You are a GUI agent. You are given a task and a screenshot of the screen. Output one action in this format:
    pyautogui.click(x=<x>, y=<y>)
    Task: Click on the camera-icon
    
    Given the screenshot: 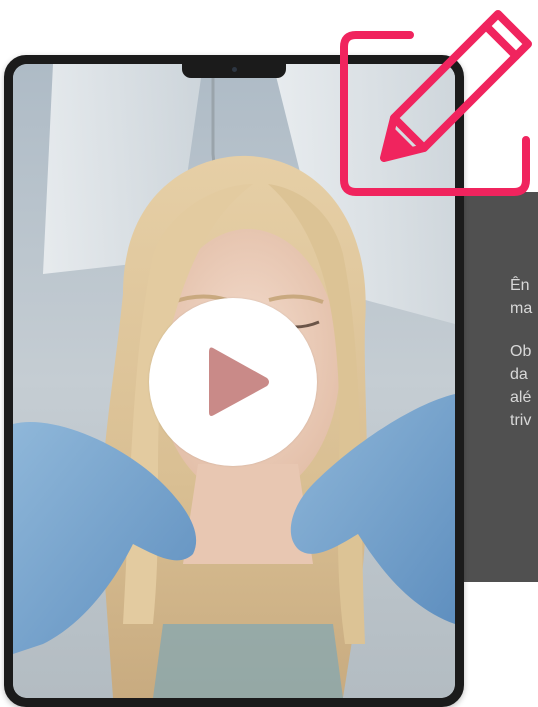 What is the action you would take?
    pyautogui.click(x=234, y=69)
    